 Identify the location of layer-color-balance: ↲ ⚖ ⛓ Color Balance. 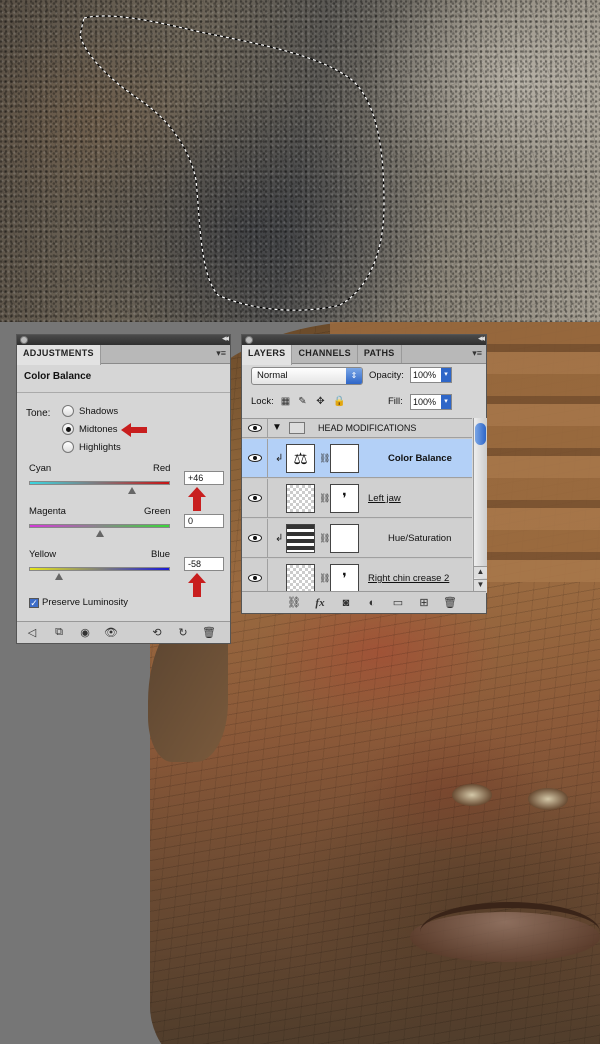
(357, 458).